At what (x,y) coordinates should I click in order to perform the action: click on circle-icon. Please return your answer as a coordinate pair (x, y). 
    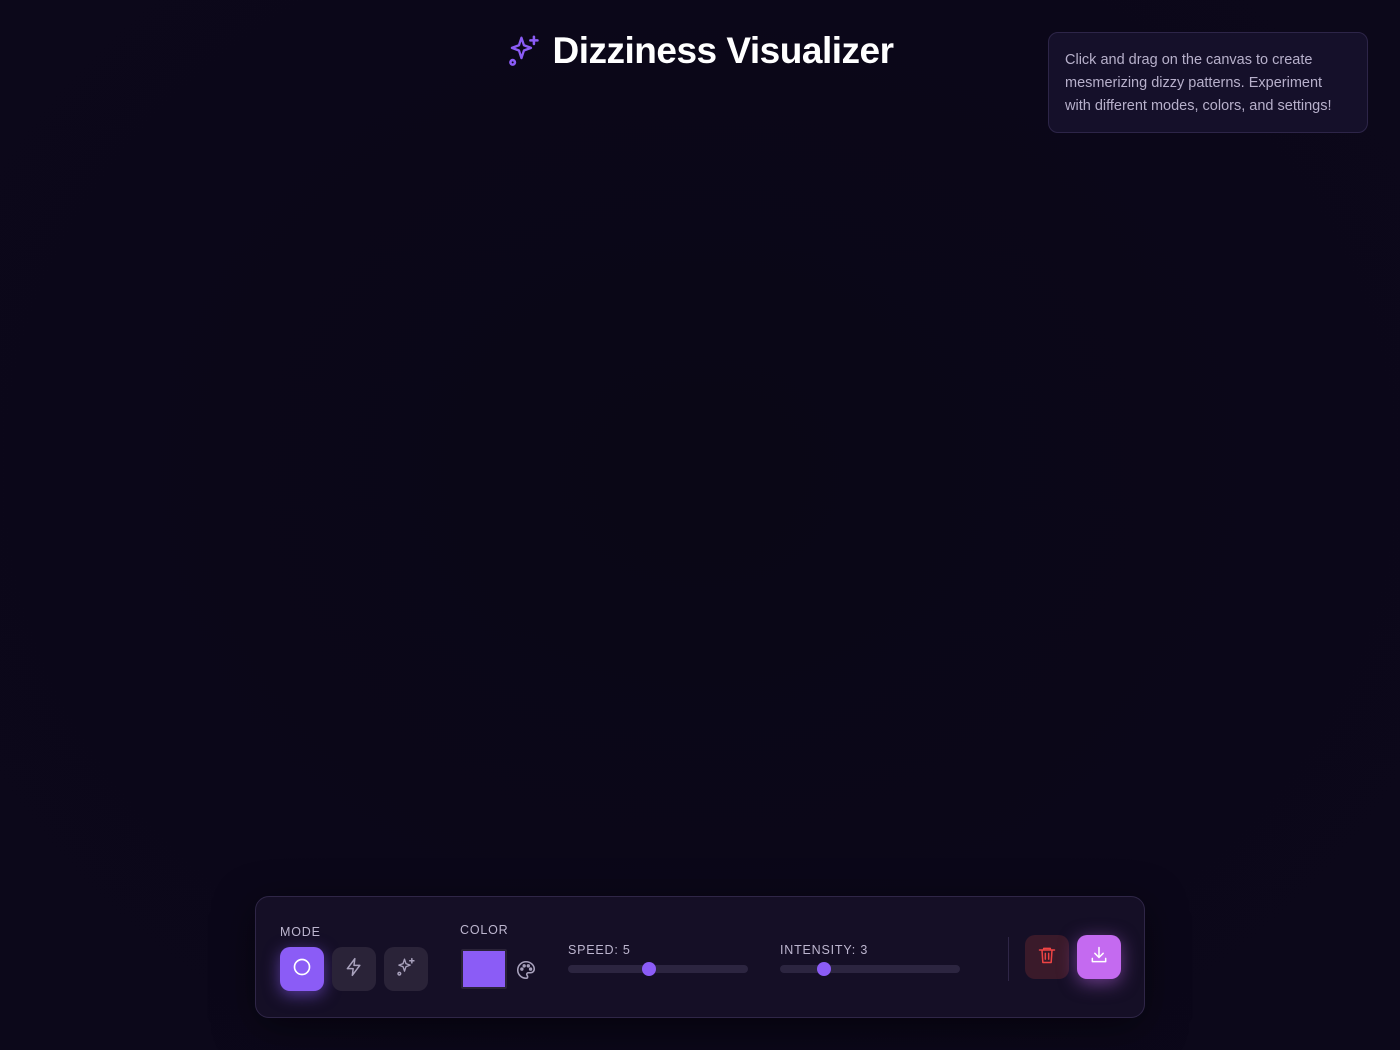
    Looking at the image, I should click on (302, 969).